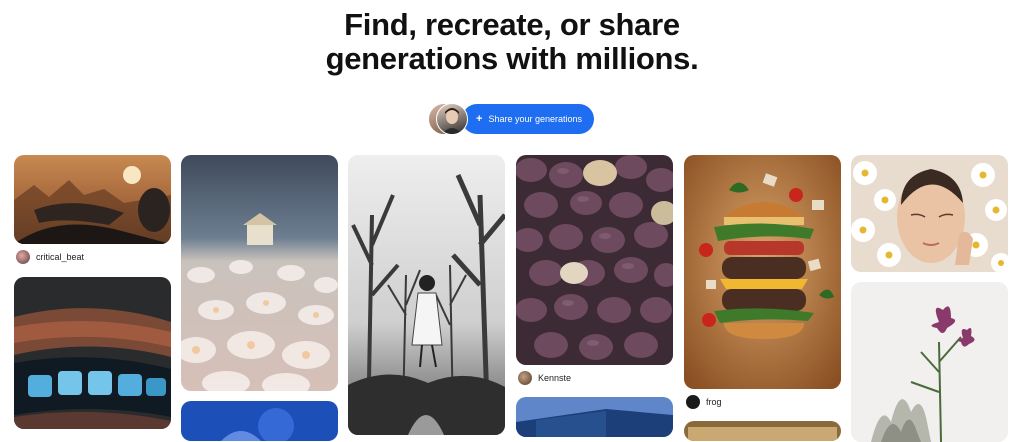 Image resolution: width=1024 pixels, height=442 pixels. I want to click on avatar-stack, so click(447, 119).